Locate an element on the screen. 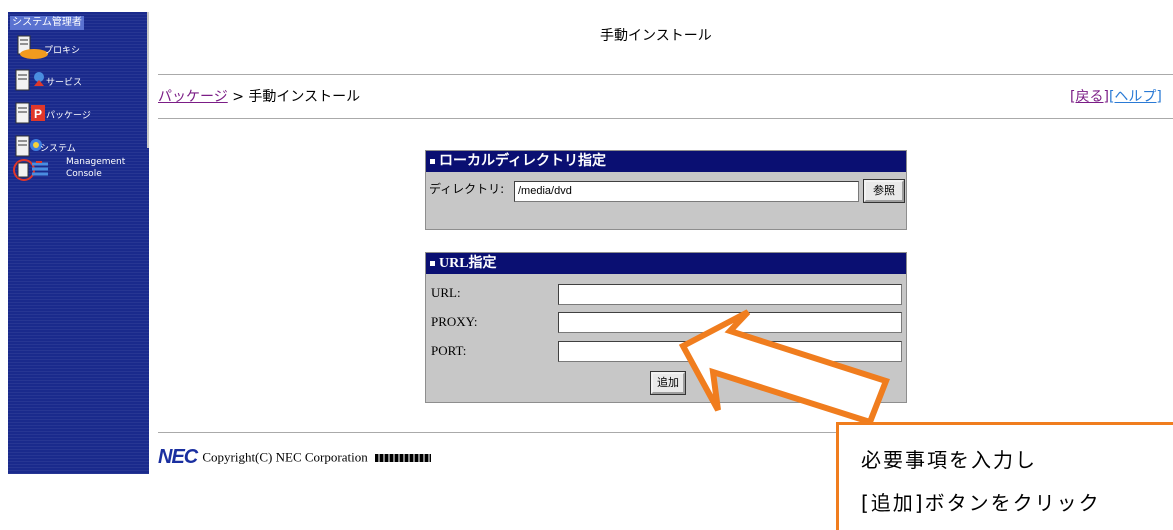  url-panel: URL指定 URL: PROXY: PORT: 追加 is located at coordinates (666, 327).